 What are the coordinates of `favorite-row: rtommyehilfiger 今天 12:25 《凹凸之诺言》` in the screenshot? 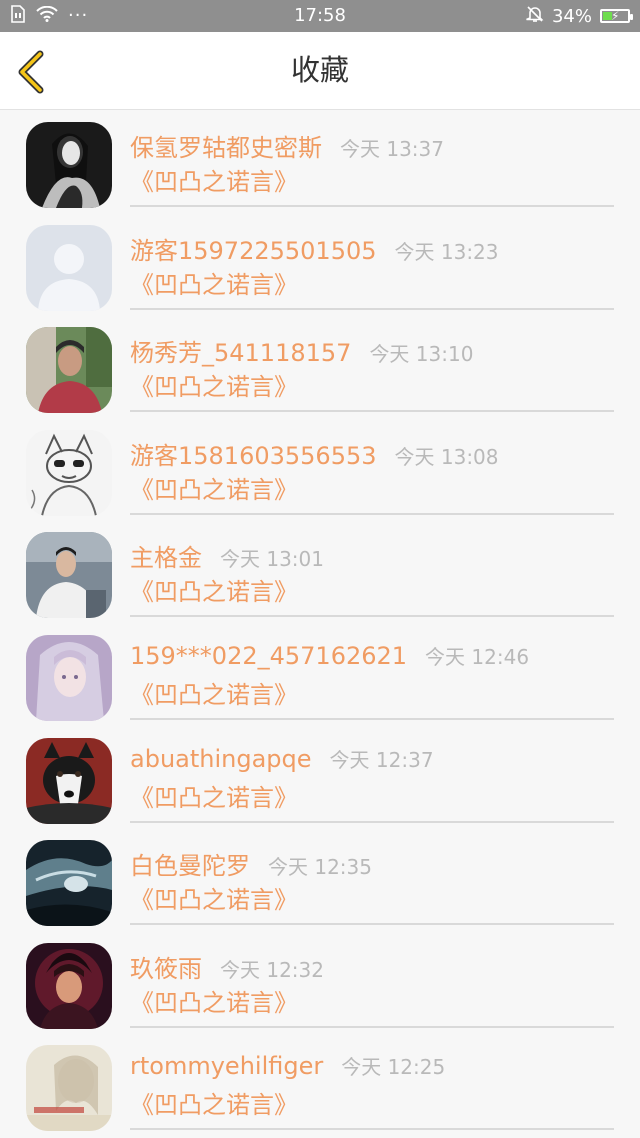 It's located at (320, 1084).